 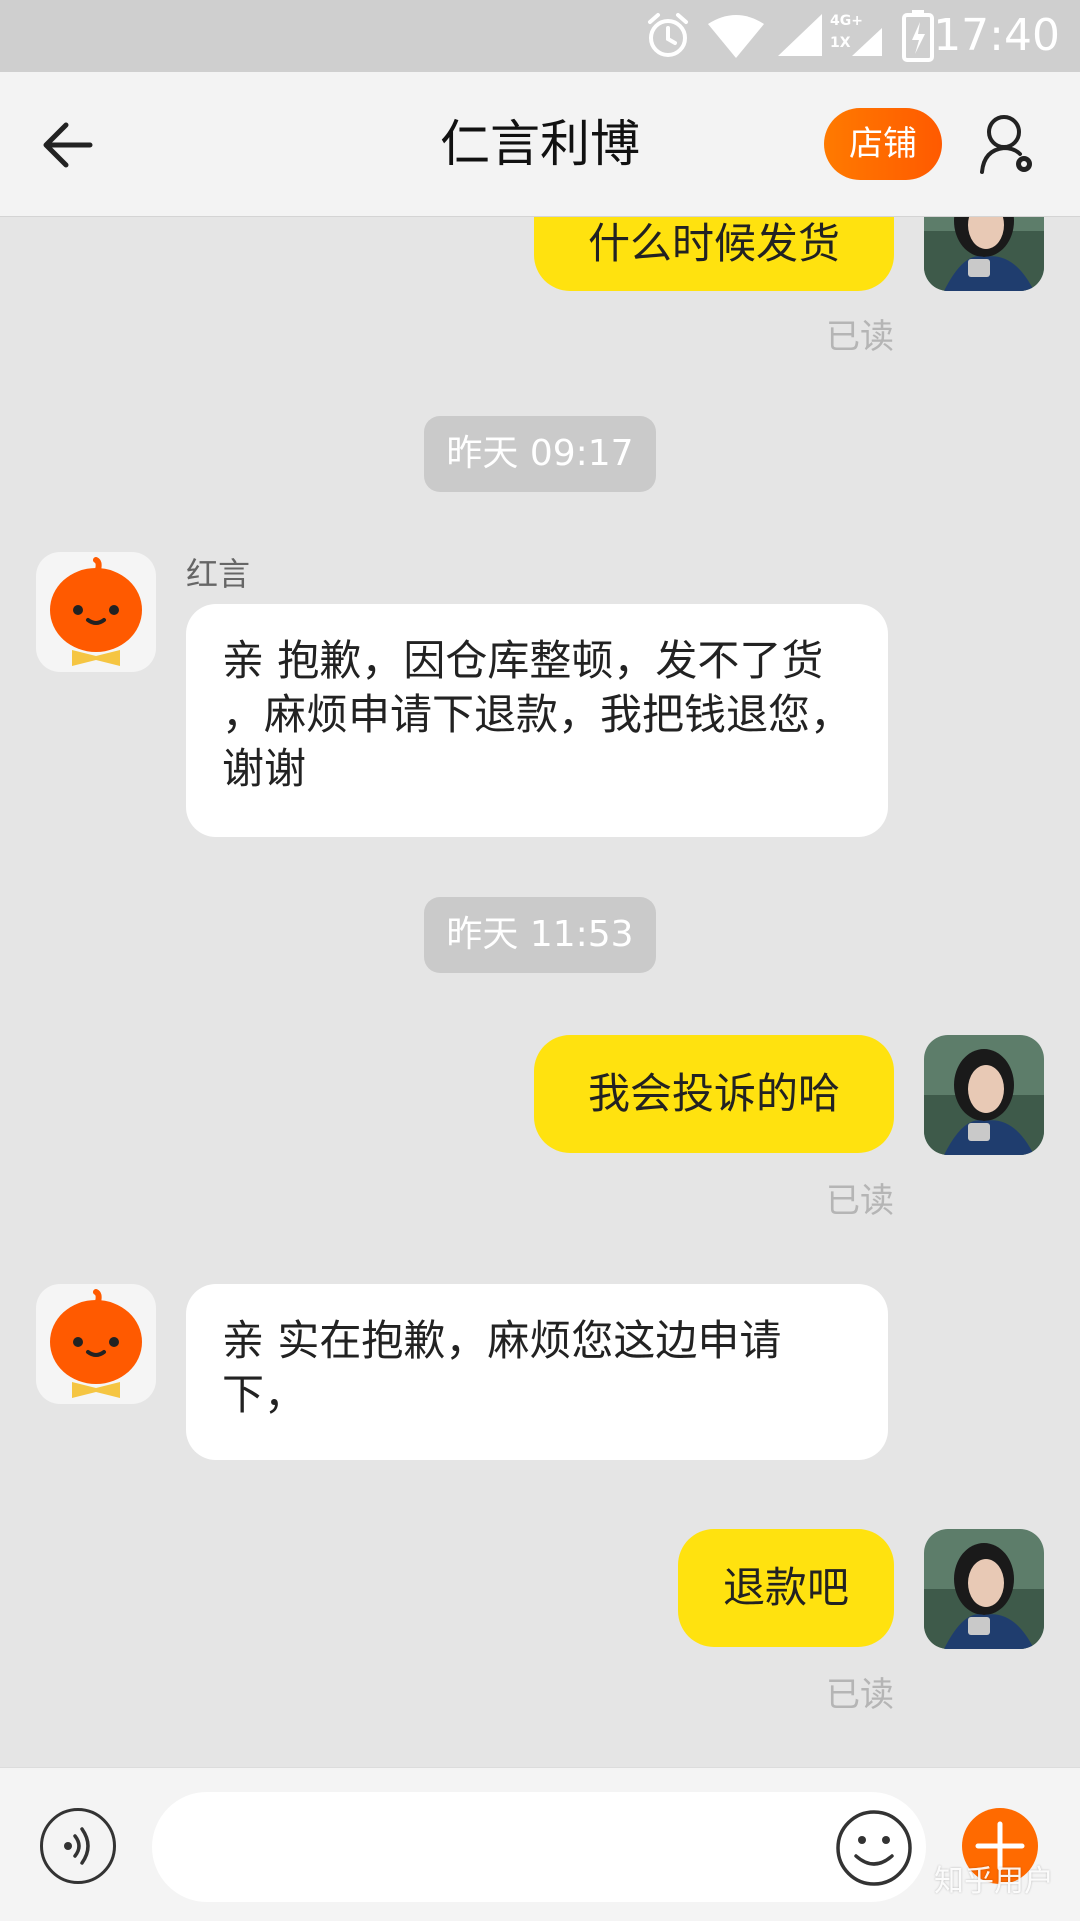 What do you see at coordinates (537, 714) in the screenshot?
I see `message-text: 亲 抱歉，因仓库整顿，发不了货 ，麻烦申请下退款，我把钱退您，谢谢` at bounding box center [537, 714].